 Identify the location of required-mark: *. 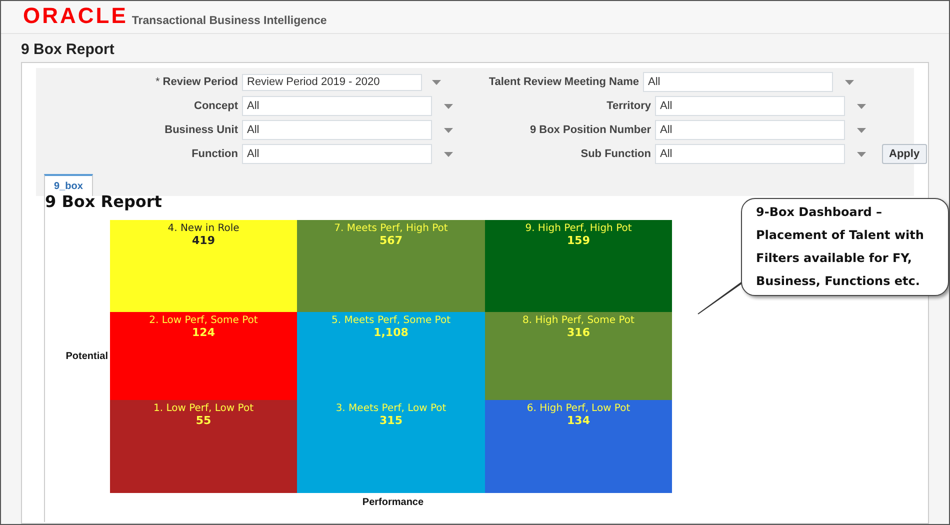
(158, 82).